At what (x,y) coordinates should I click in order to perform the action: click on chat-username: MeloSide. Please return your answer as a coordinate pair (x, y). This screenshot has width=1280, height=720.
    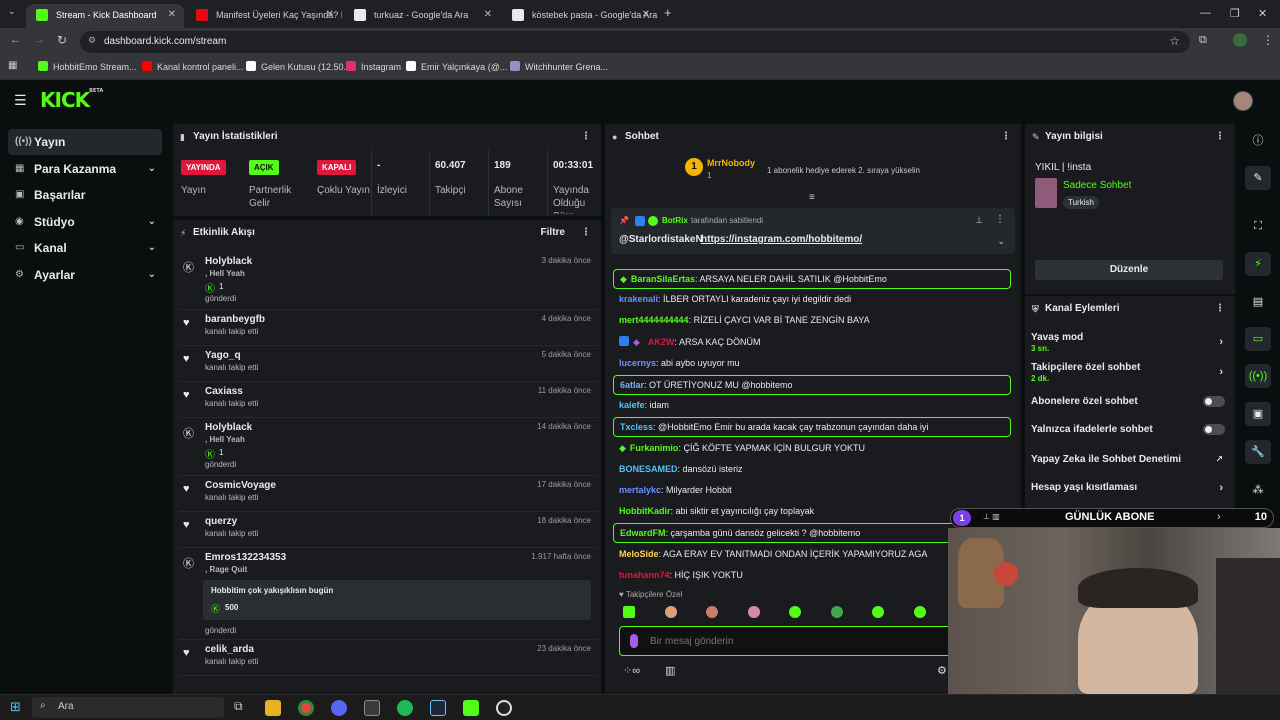
    Looking at the image, I should click on (639, 554).